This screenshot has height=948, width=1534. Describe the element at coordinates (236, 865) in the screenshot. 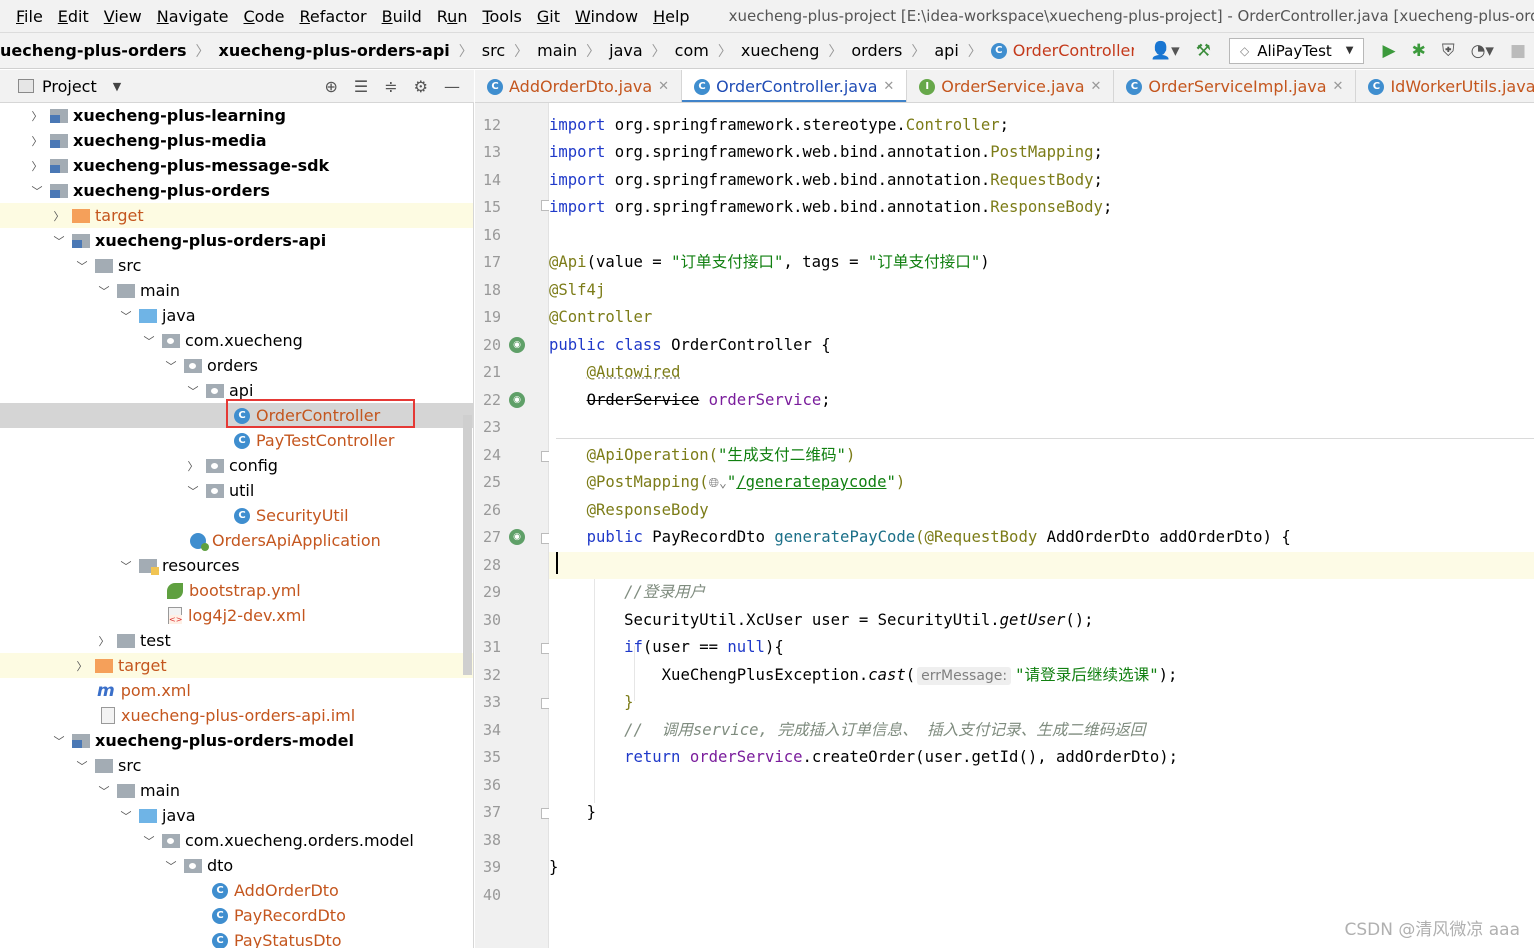

I see `tree-item: ﹀ dto` at that location.